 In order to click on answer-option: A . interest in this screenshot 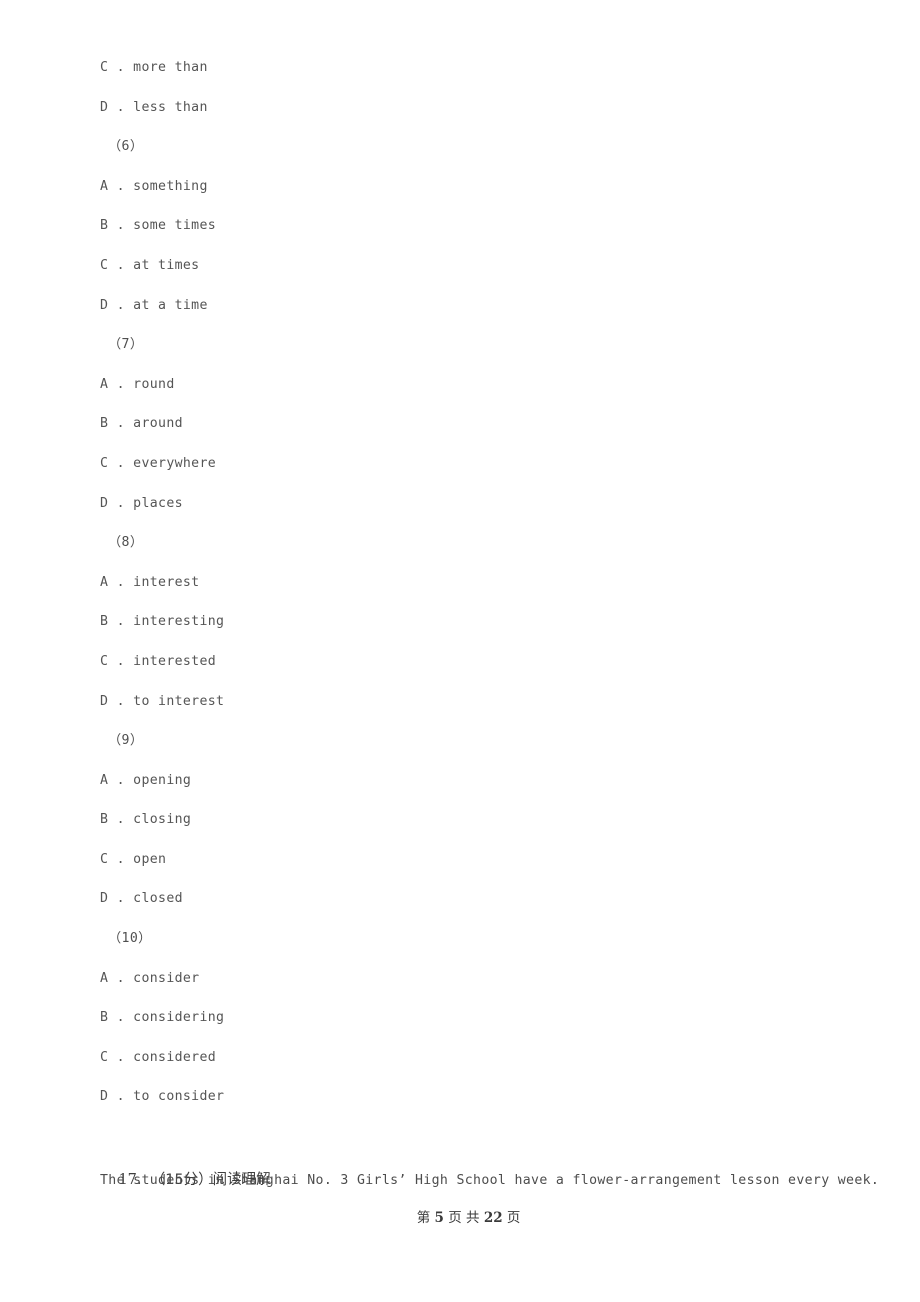, I will do `click(150, 582)`.